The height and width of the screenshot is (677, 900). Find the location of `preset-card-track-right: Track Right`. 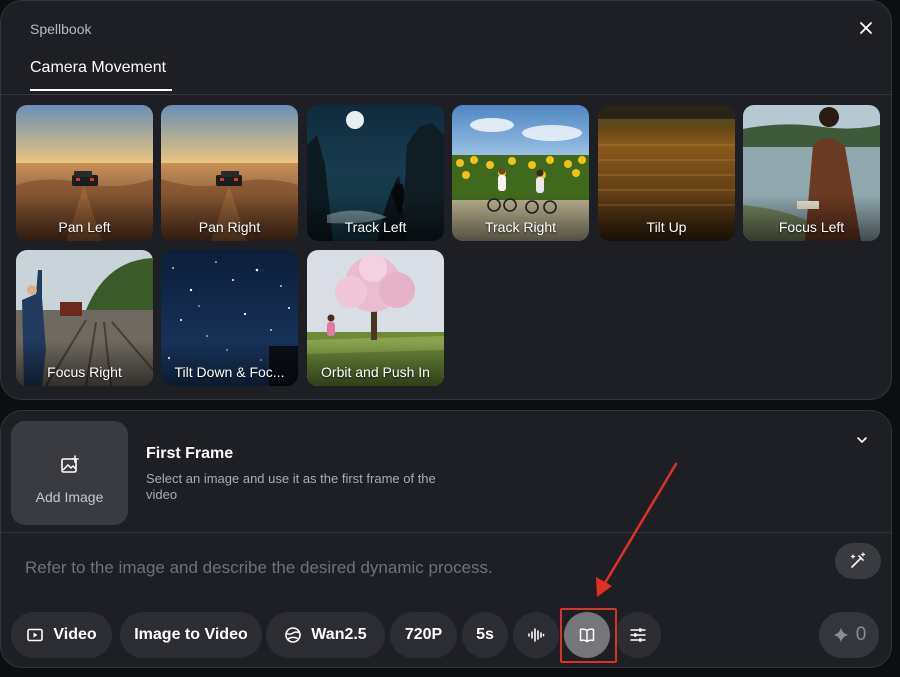

preset-card-track-right: Track Right is located at coordinates (520, 173).